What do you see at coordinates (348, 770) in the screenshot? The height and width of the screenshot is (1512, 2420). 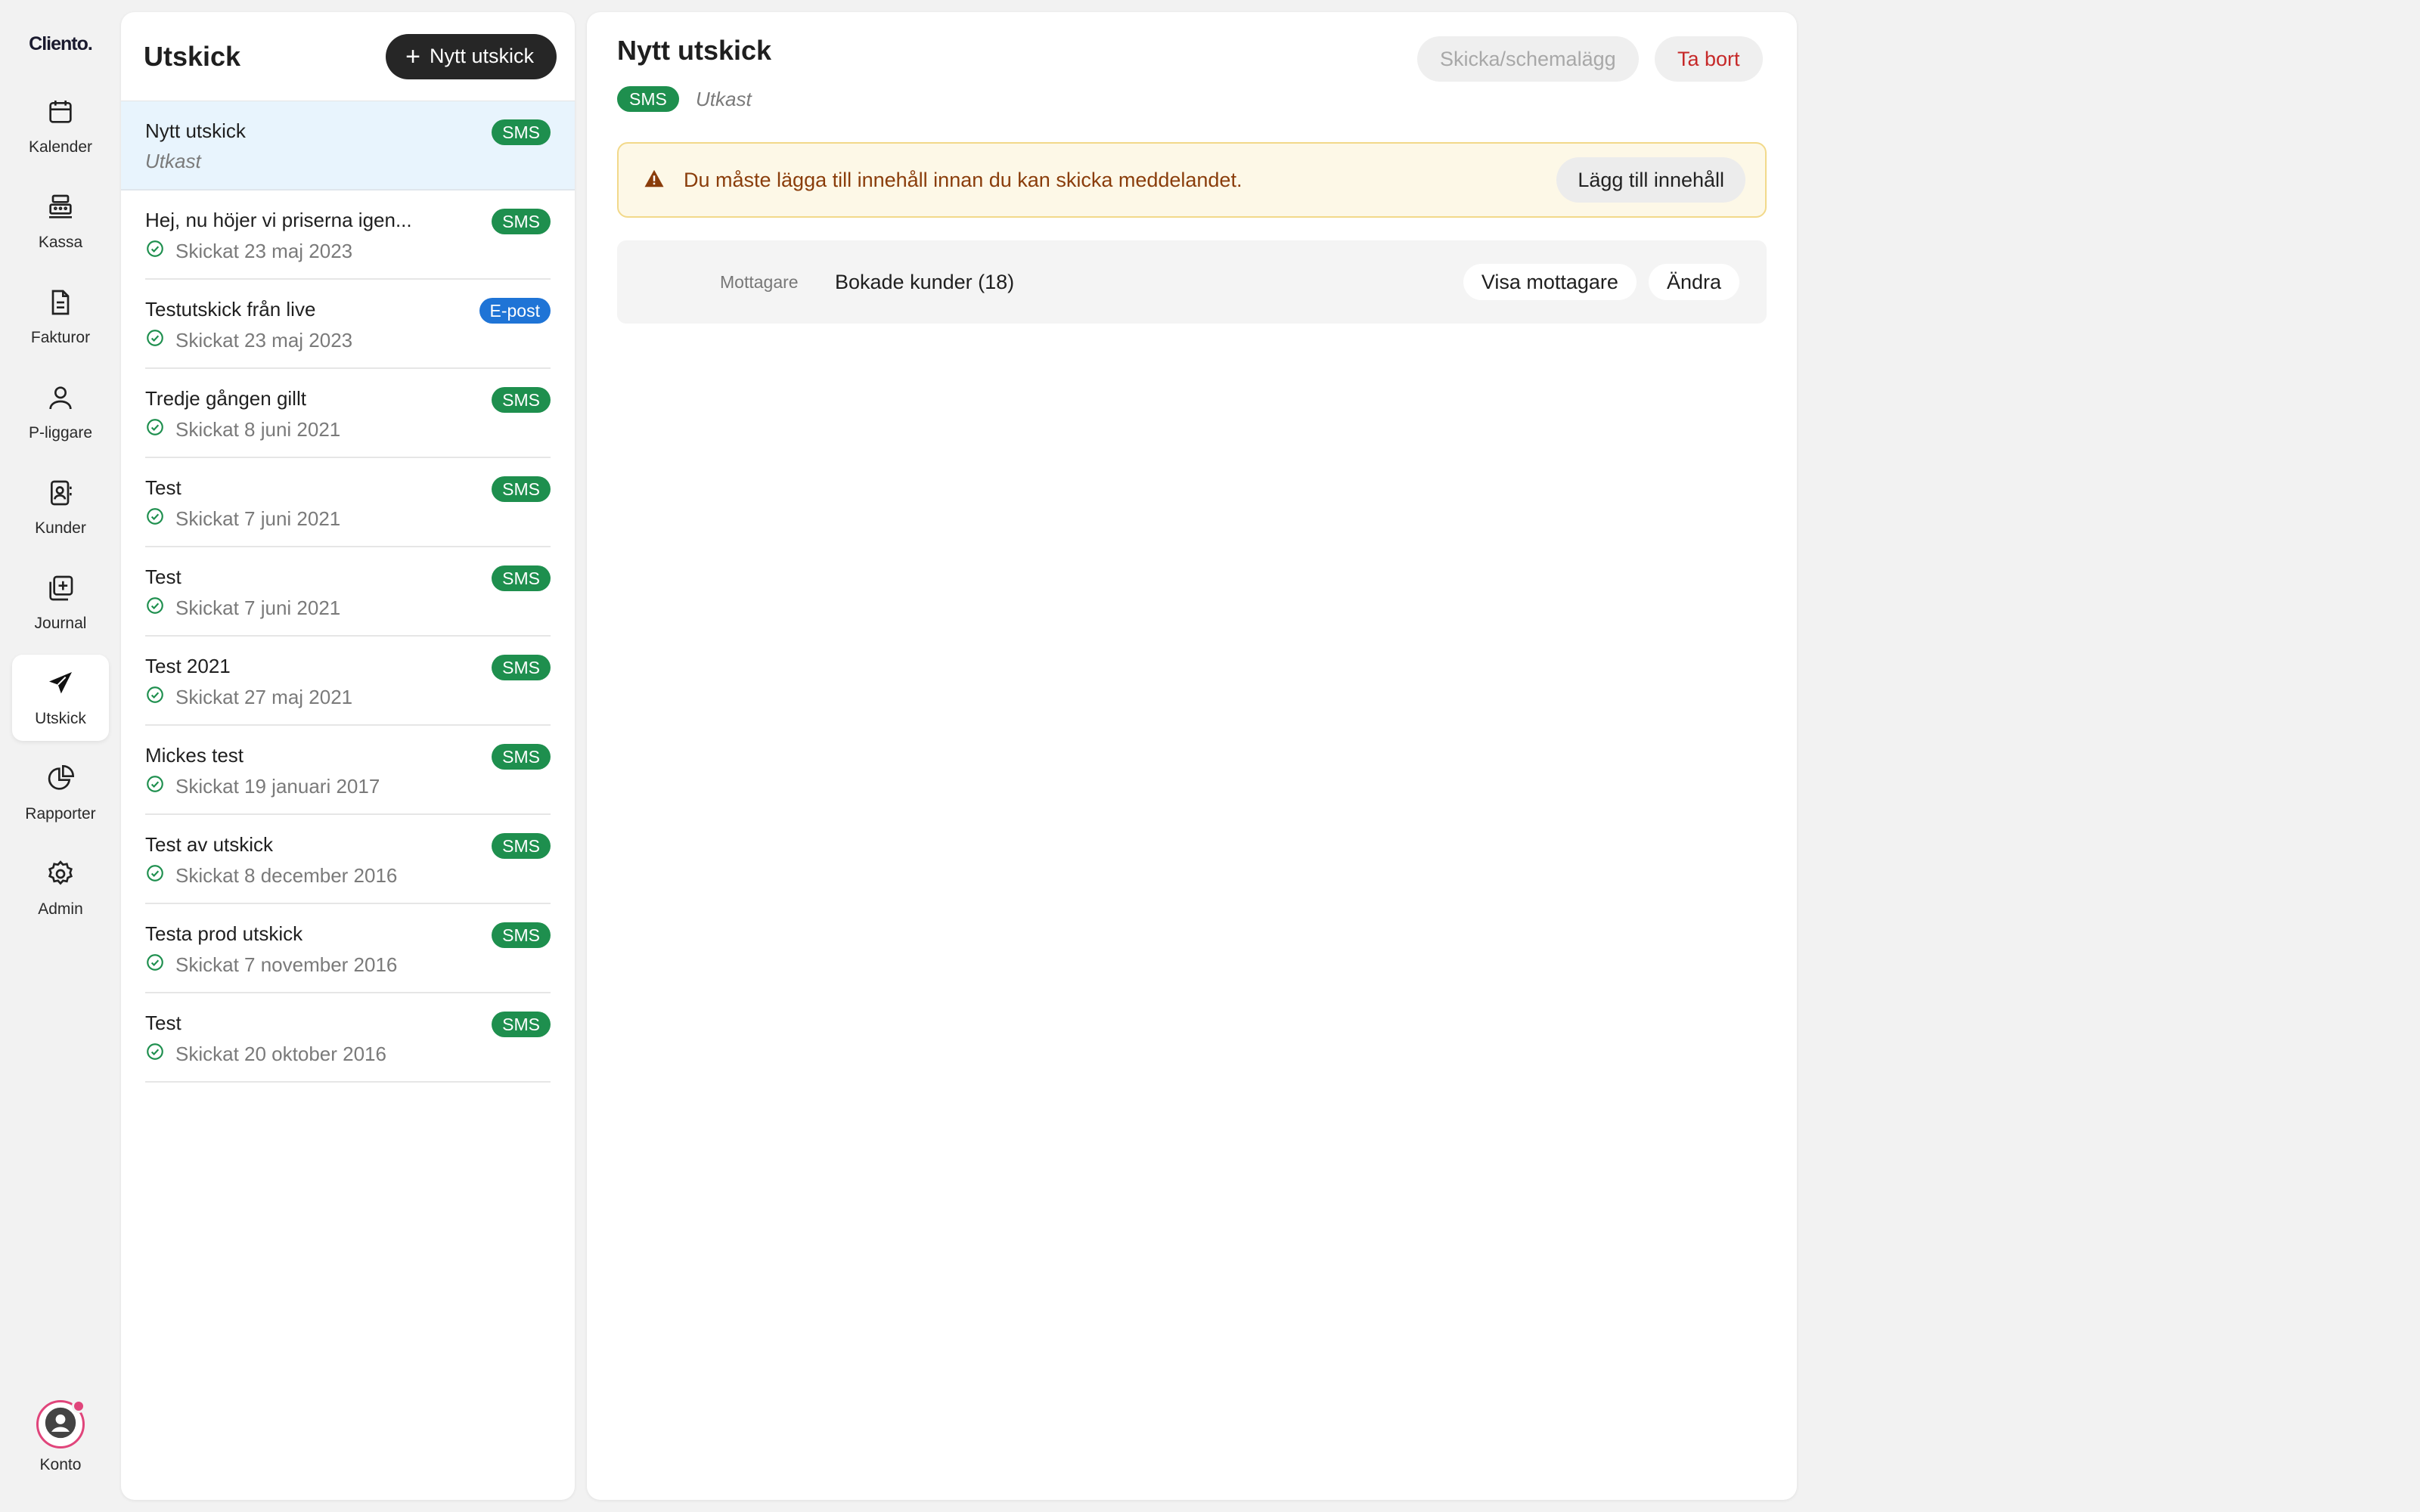 I see `list-item: Mickes test Skickat 19 januari 2017 SMS` at bounding box center [348, 770].